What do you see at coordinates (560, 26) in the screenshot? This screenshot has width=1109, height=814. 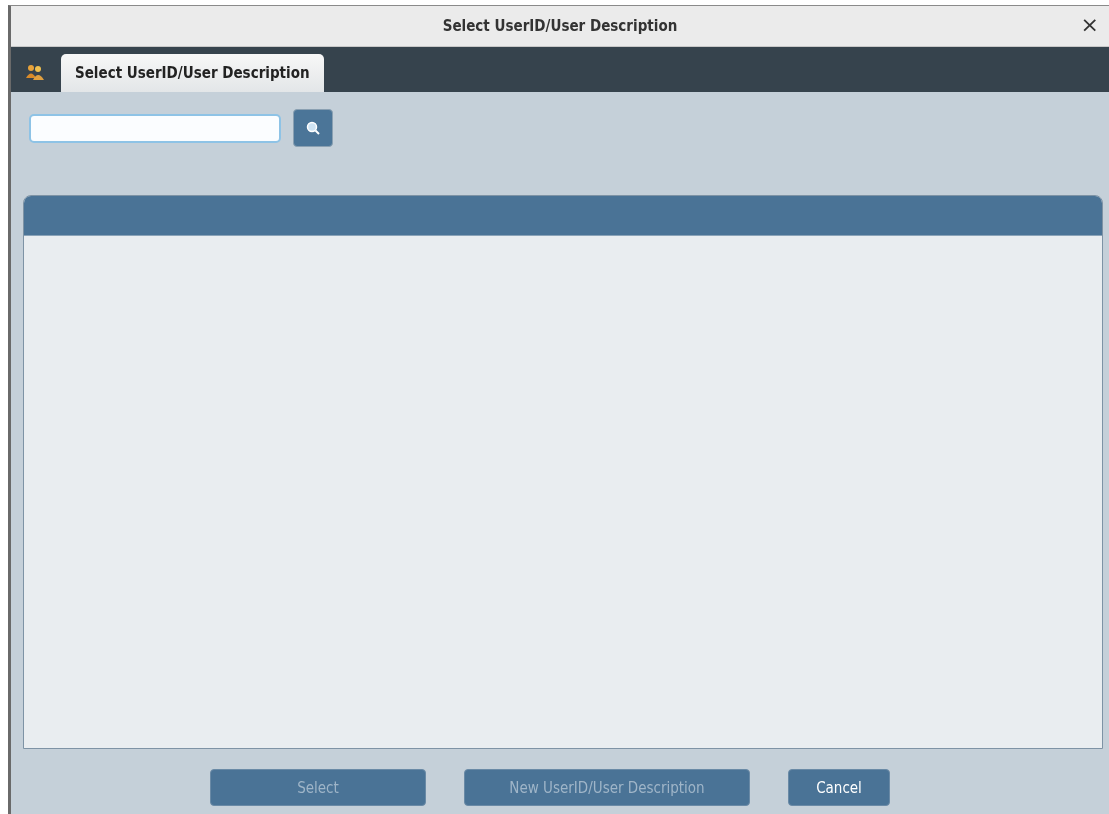 I see `window-title: Select UserID/User Description` at bounding box center [560, 26].